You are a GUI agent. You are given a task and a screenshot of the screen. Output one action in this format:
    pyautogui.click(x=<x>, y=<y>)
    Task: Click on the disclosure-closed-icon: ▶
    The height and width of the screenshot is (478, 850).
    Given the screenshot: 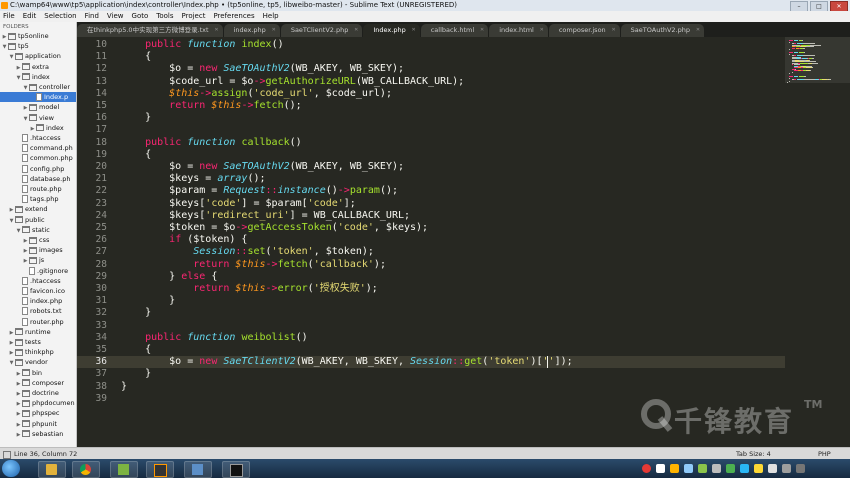 What is the action you would take?
    pyautogui.click(x=18, y=435)
    